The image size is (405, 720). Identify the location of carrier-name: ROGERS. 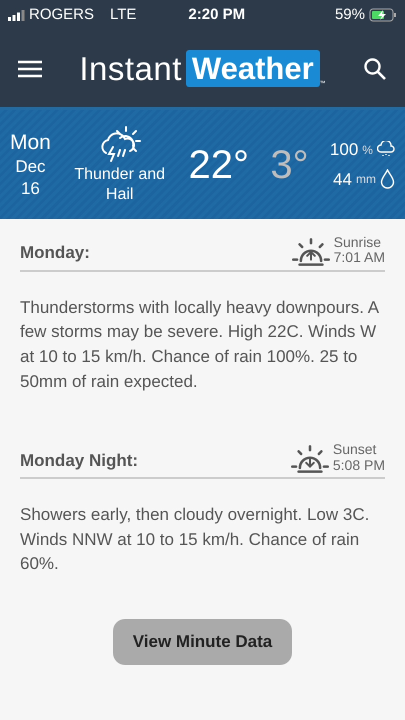
(61, 14).